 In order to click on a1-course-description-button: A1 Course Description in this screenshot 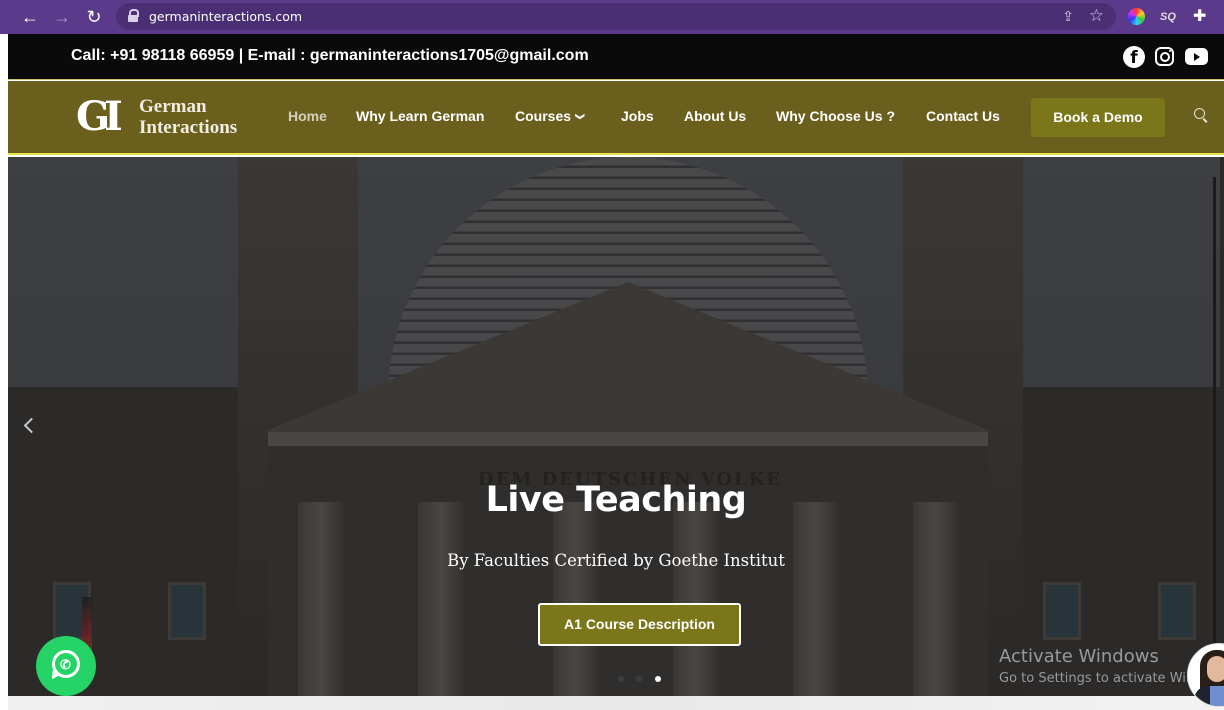, I will do `click(639, 624)`.